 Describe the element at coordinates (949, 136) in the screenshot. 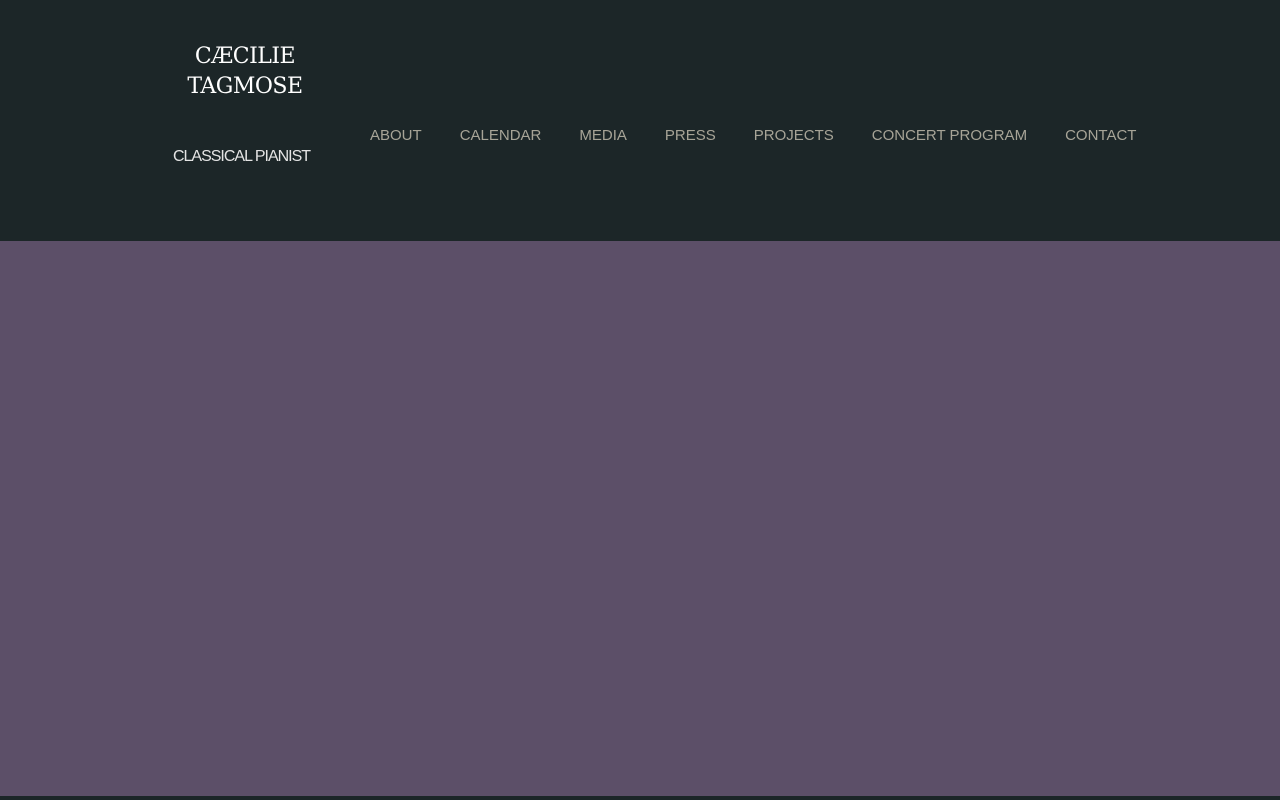

I see `nav-concert-program: CONCERT PROGRAM` at that location.